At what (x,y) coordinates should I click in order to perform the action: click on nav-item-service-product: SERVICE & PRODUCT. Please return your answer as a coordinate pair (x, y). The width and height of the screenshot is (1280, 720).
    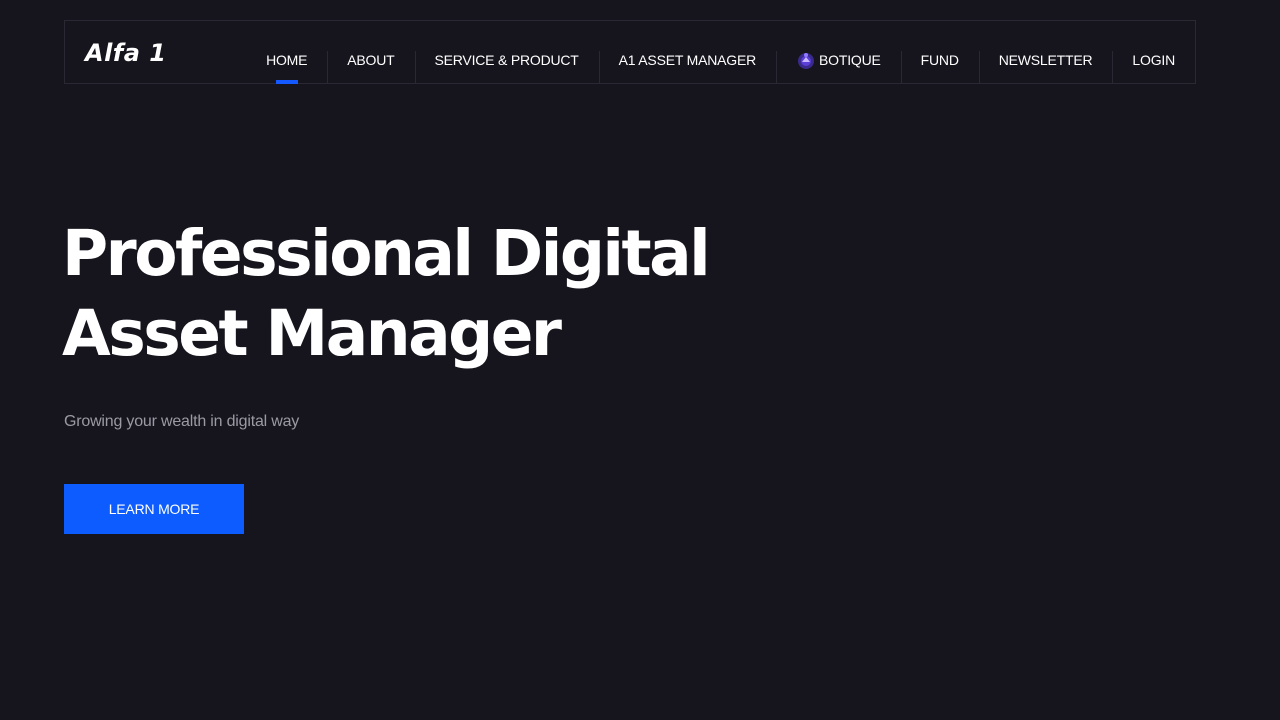
    Looking at the image, I should click on (506, 52).